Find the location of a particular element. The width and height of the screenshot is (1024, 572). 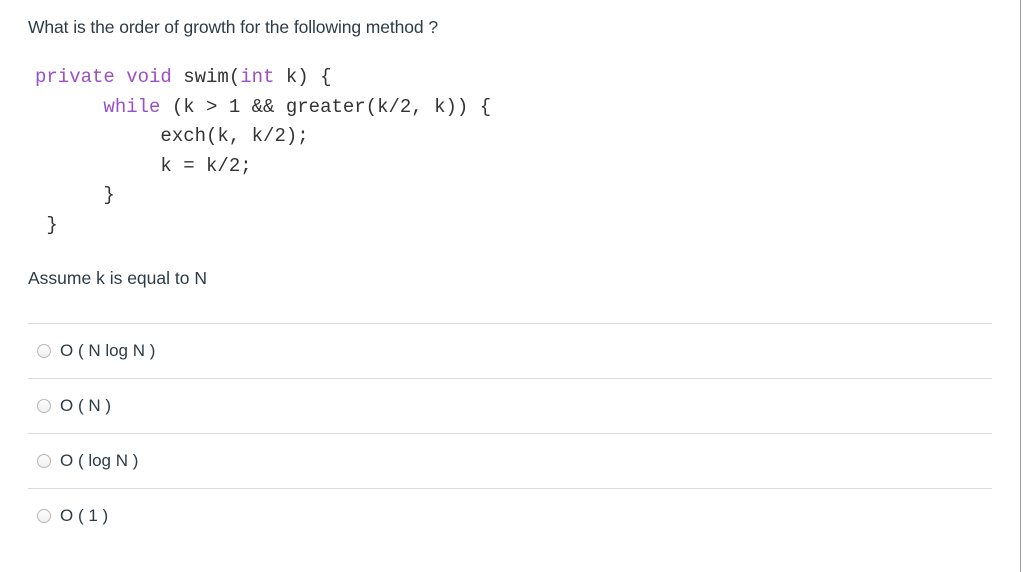

answer-option: O ( log N ) is located at coordinates (510, 461).